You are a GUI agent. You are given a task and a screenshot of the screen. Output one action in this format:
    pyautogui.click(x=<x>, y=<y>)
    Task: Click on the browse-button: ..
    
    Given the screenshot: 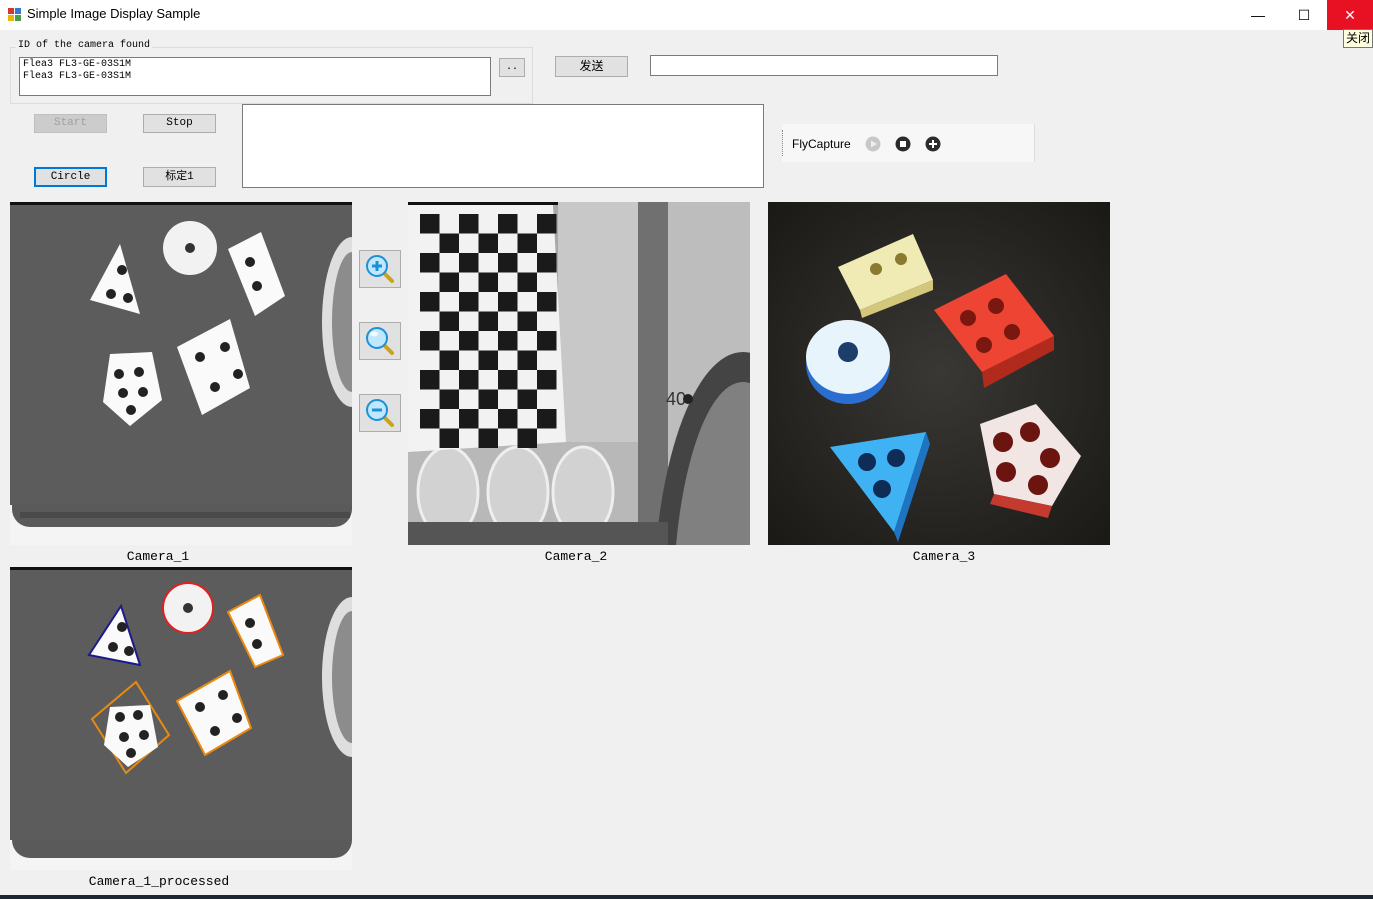 What is the action you would take?
    pyautogui.click(x=512, y=67)
    